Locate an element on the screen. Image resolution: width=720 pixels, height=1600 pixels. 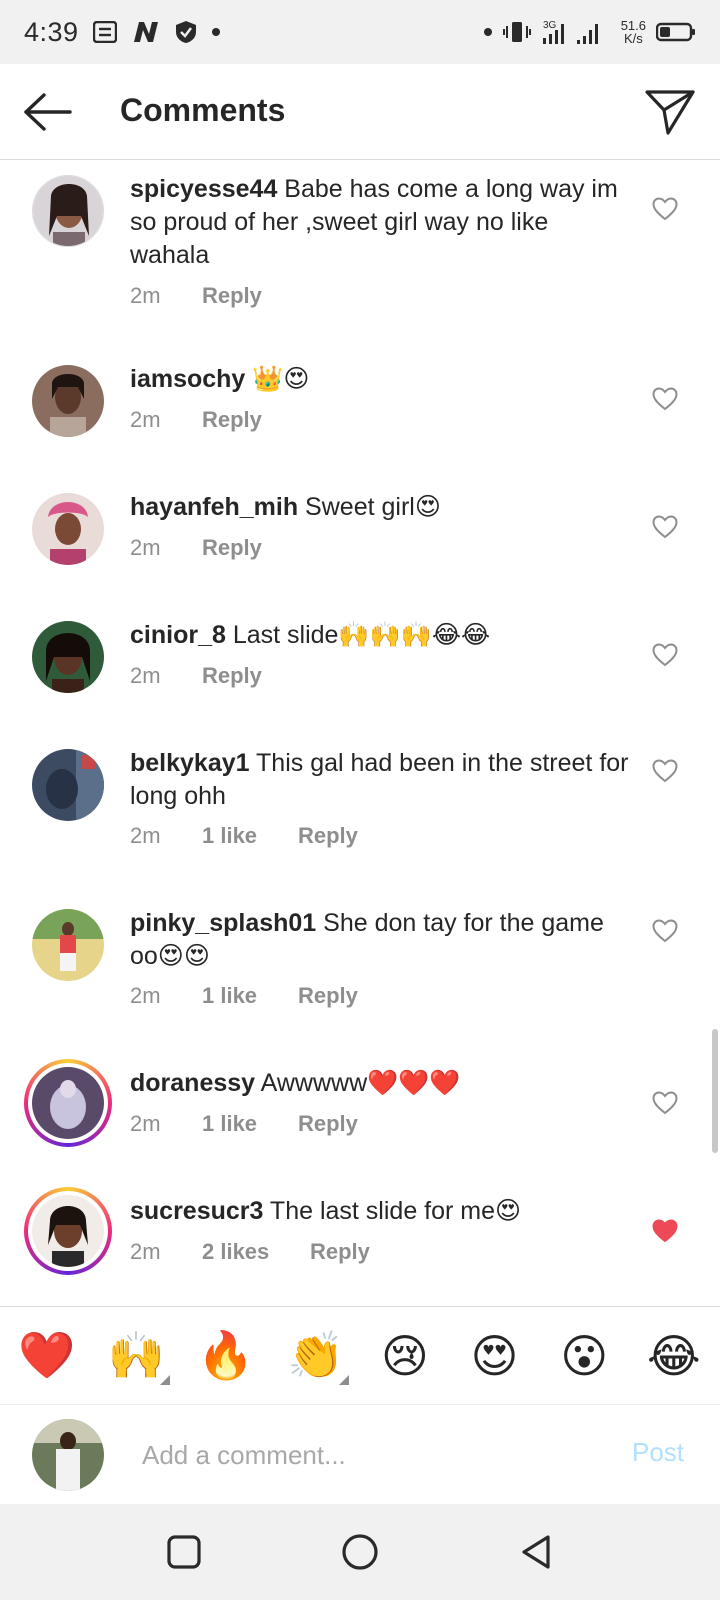
heart-filled-icon is located at coordinates (665, 1231).